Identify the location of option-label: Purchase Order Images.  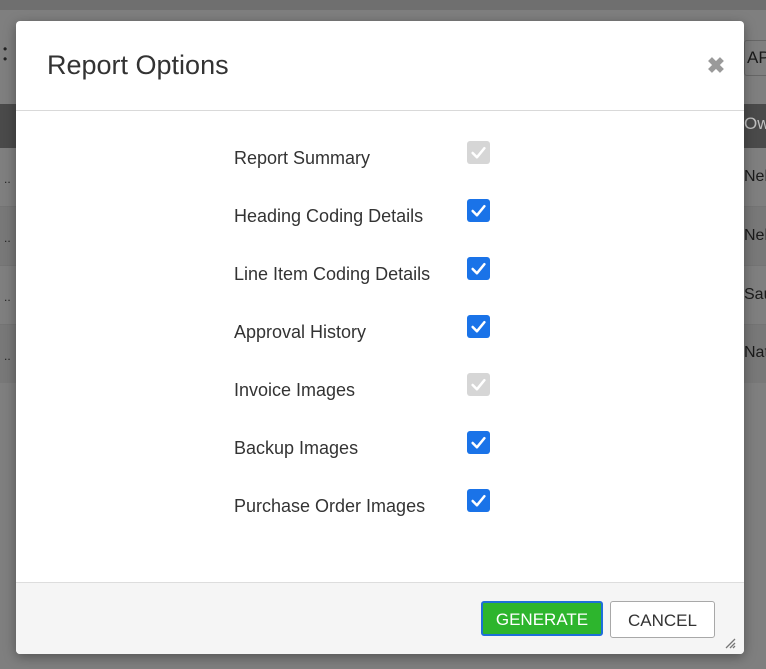
(330, 506).